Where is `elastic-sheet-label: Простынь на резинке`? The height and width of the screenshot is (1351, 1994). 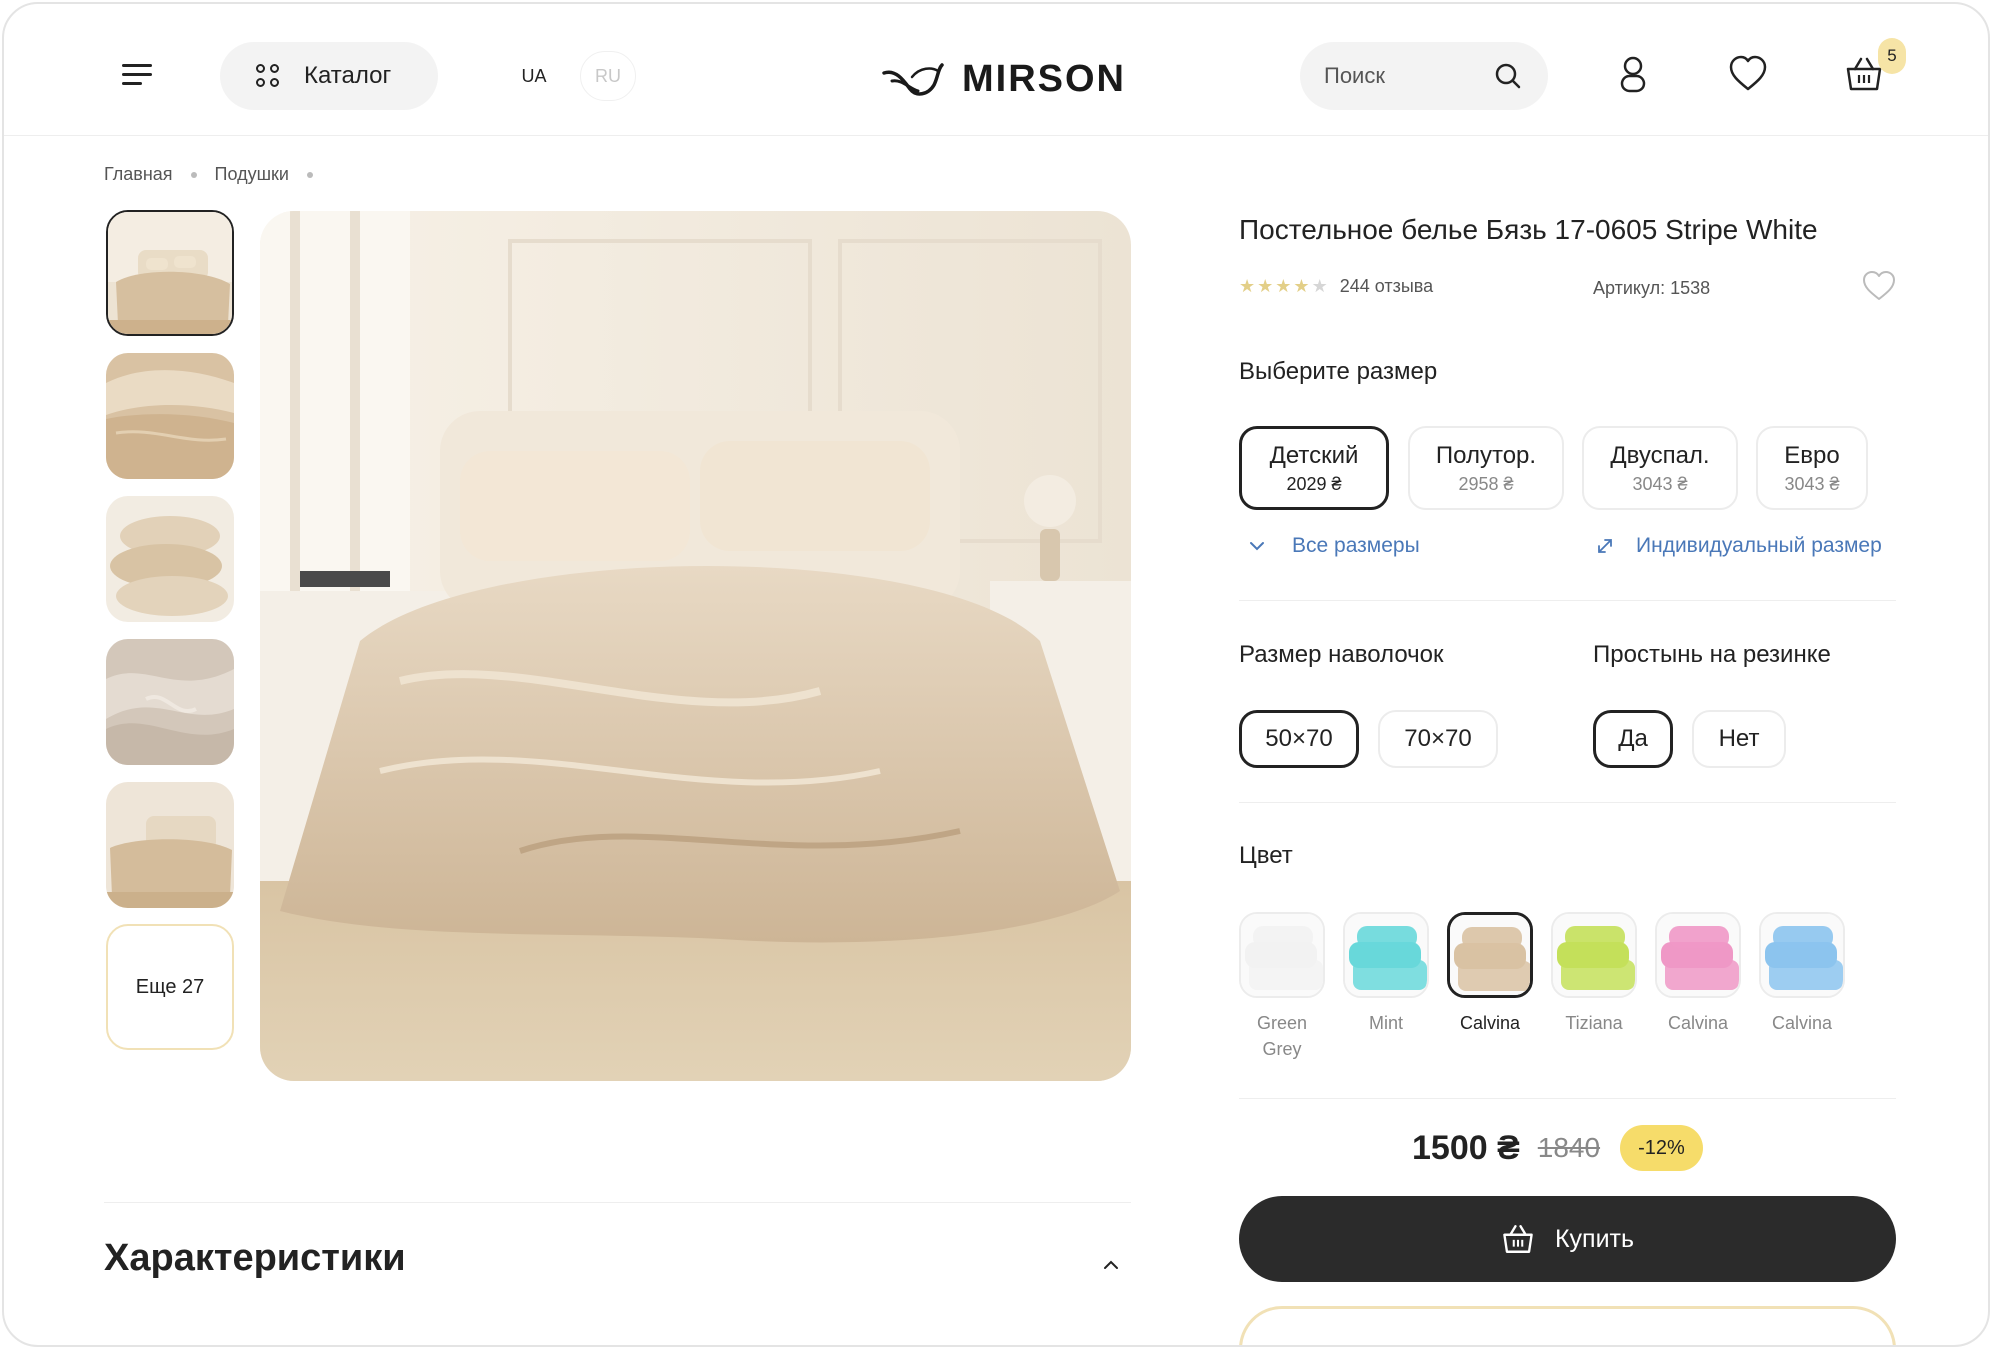
elastic-sheet-label: Простынь на резинке is located at coordinates (1712, 654).